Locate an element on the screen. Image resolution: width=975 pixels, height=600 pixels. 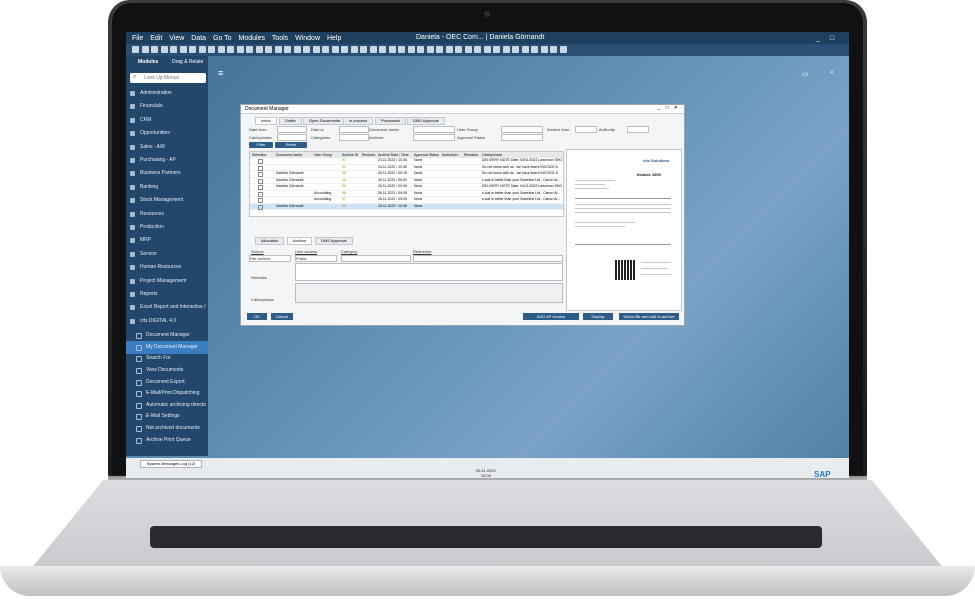
sidebar-item: Human Resources is located at coordinates (167, 267).